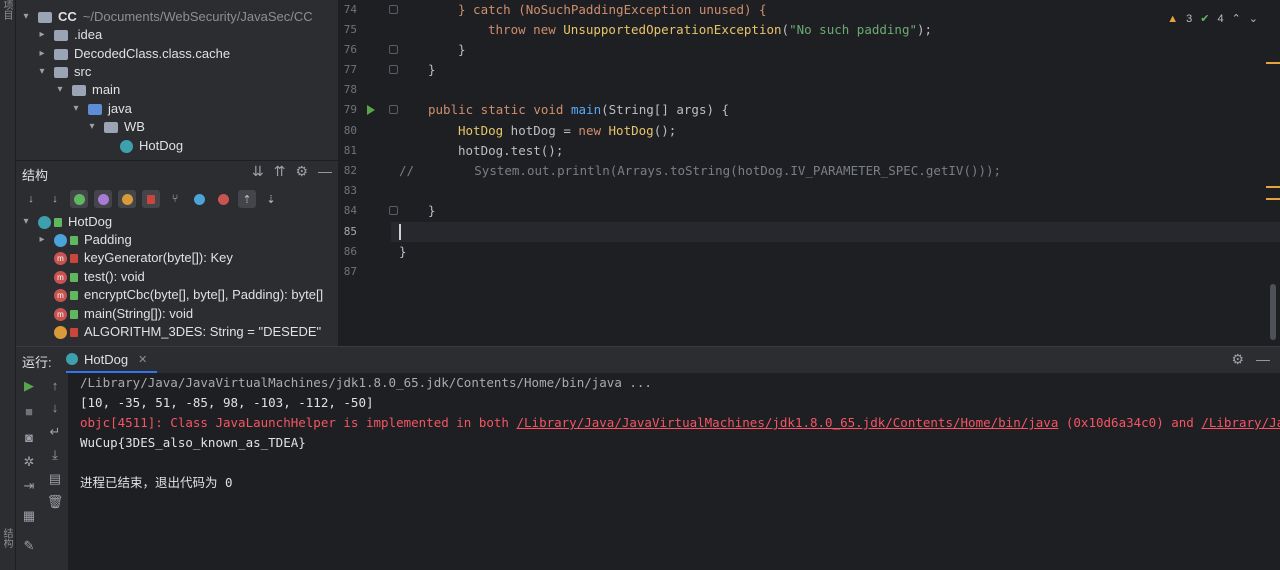 The height and width of the screenshot is (570, 1280). I want to click on scroll-down-icon: ↓, so click(55, 408).